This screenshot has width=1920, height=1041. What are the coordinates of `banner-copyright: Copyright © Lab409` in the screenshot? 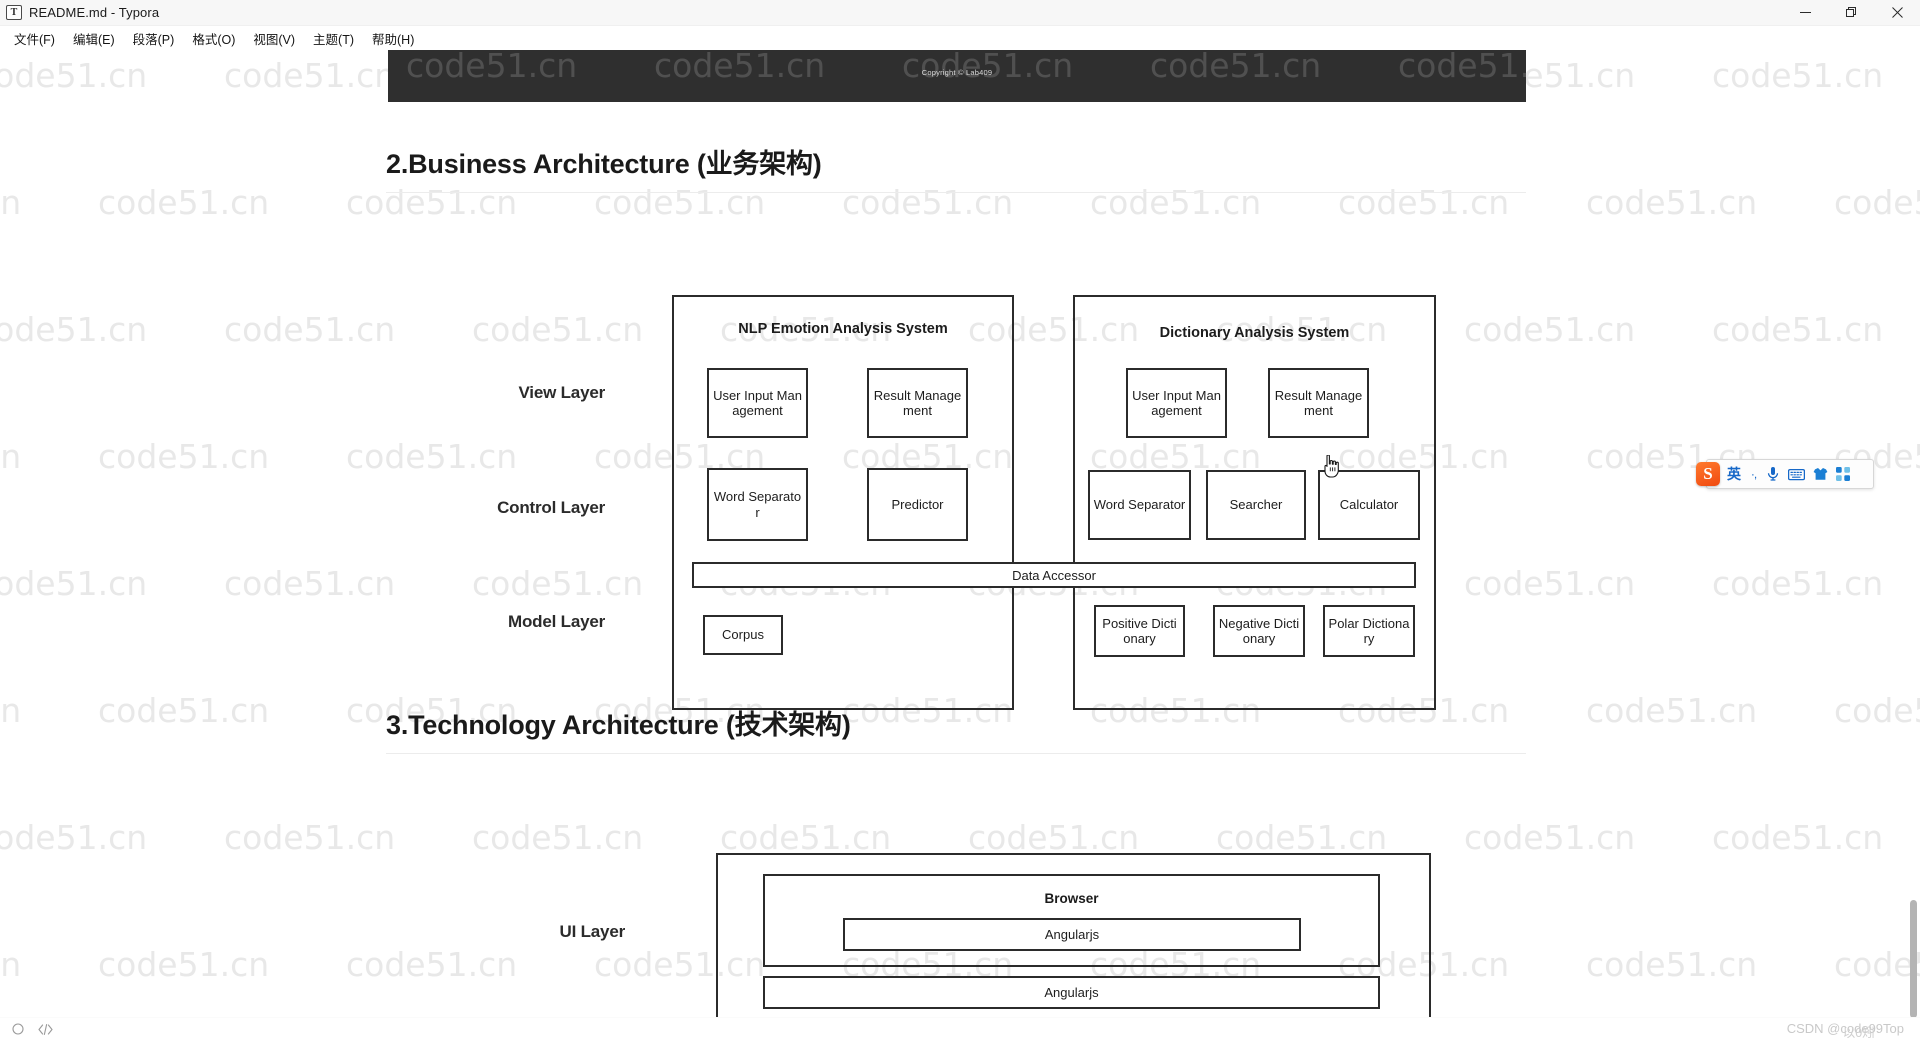 It's located at (957, 72).